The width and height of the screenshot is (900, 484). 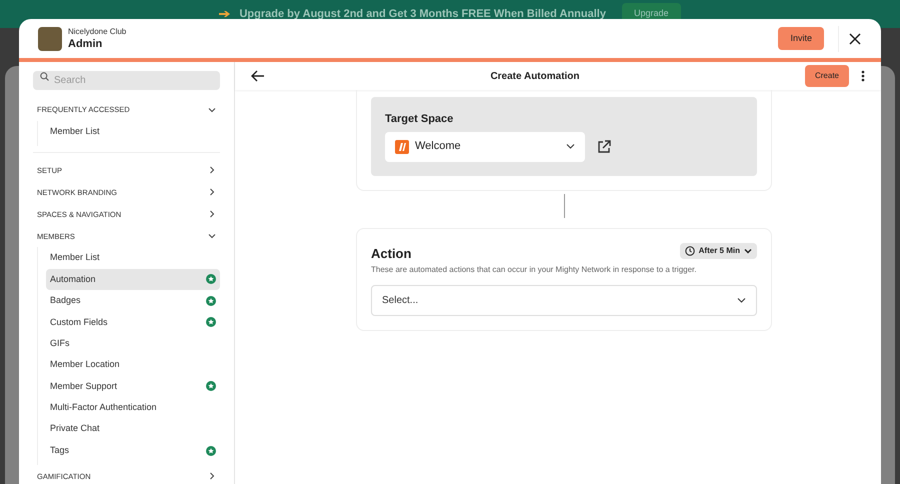 I want to click on create-button: Create, so click(x=826, y=76).